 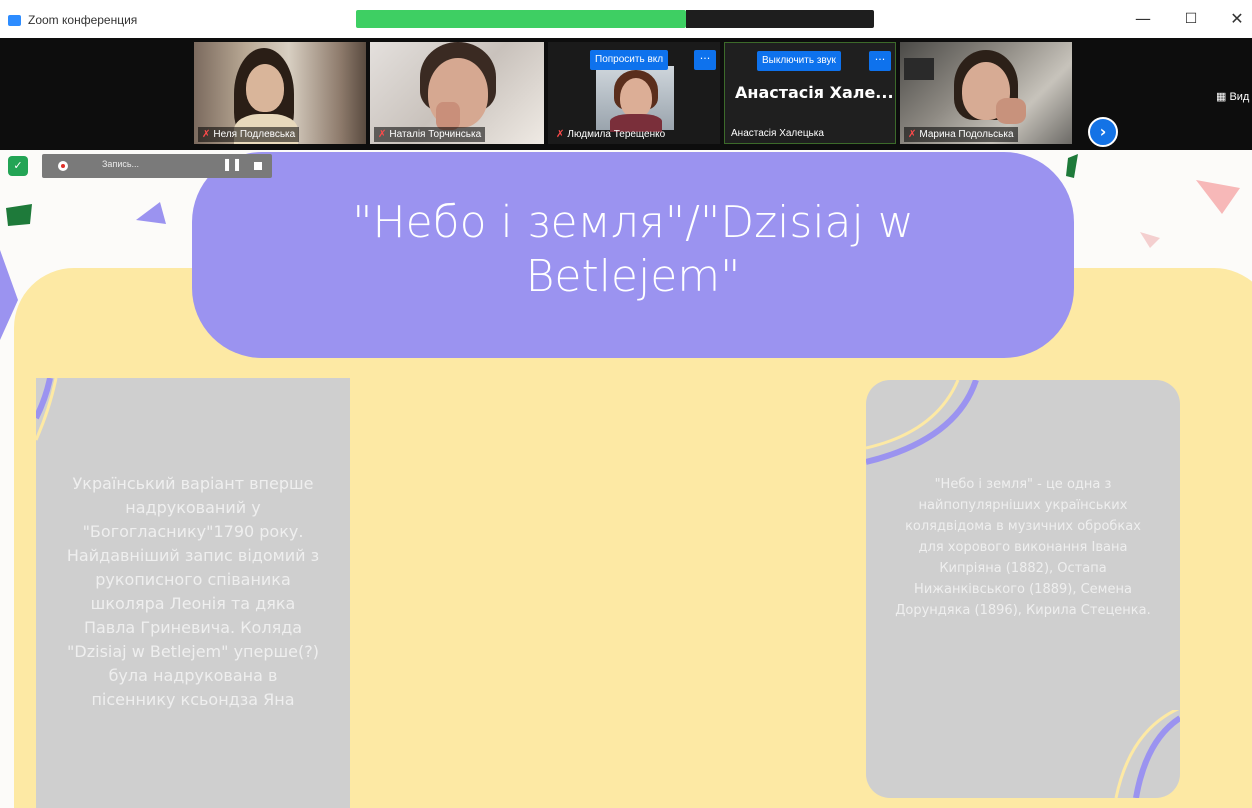 I want to click on participant-tile: Попросить вкл ··· ✗ Людмила Терещенко, so click(x=634, y=93).